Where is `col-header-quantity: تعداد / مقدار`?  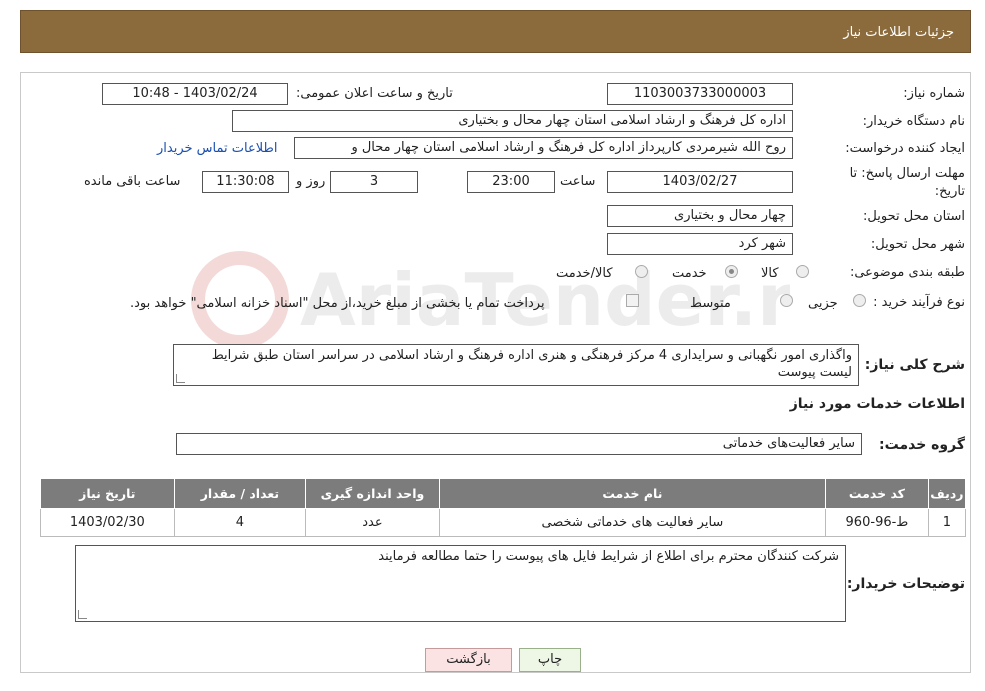
col-header-quantity: تعداد / مقدار is located at coordinates (240, 493).